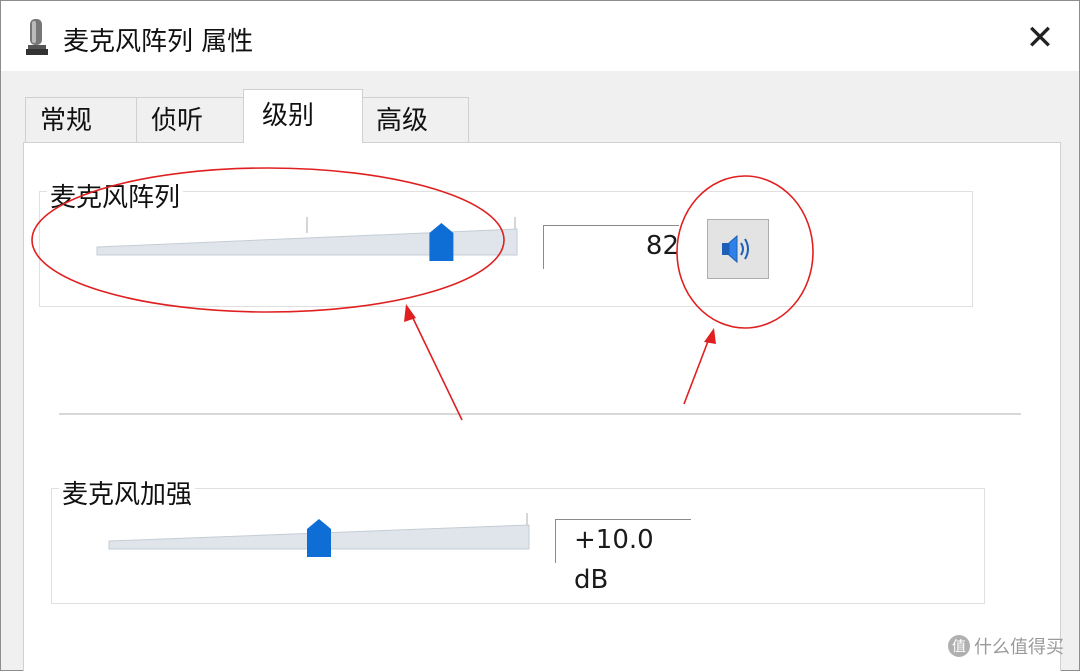 The height and width of the screenshot is (671, 1080). I want to click on tab-general: 常规, so click(81, 120).